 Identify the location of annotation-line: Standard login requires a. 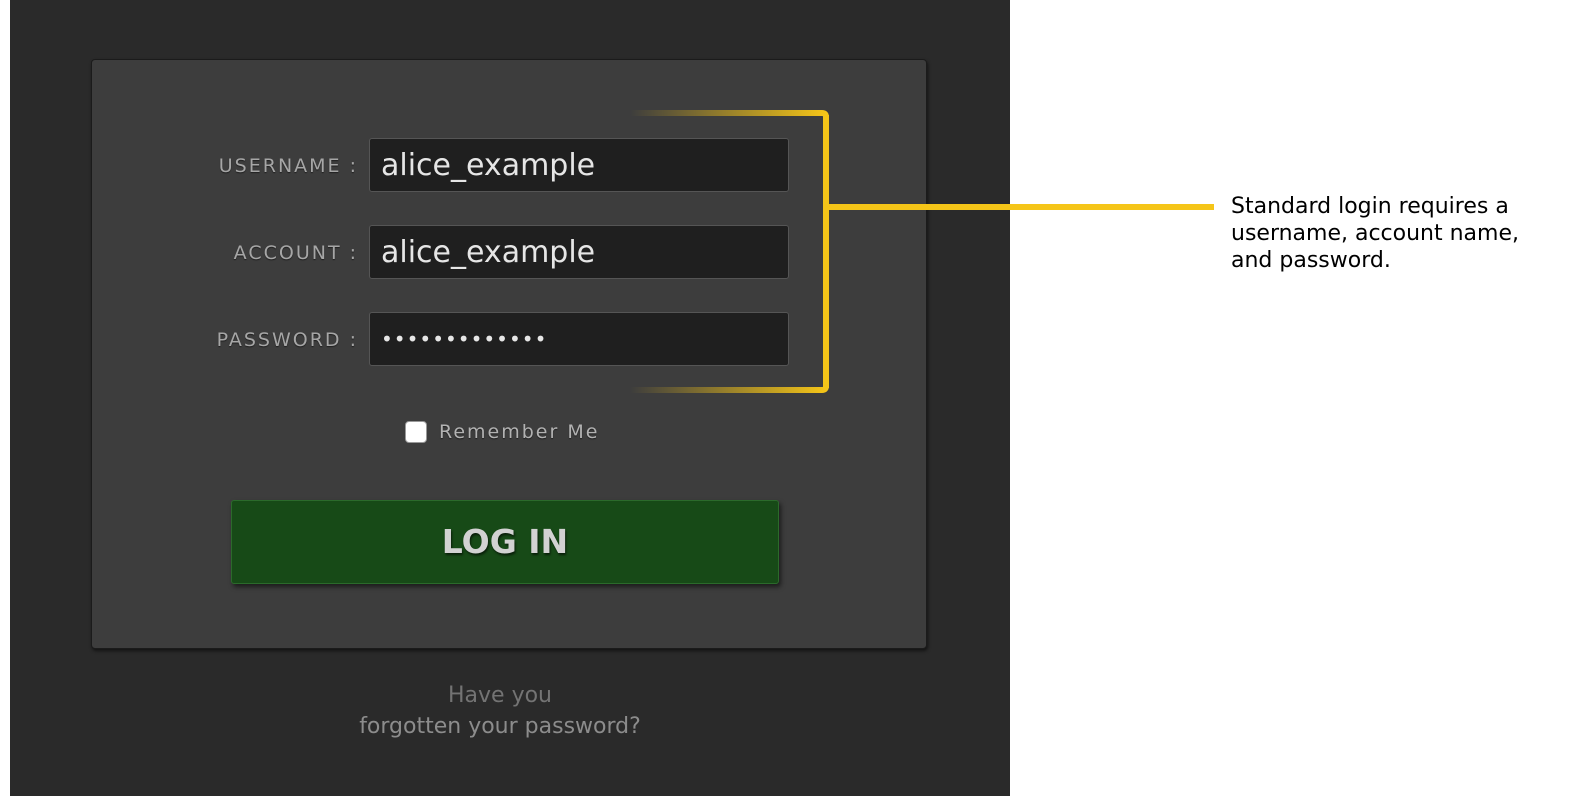
(1370, 206).